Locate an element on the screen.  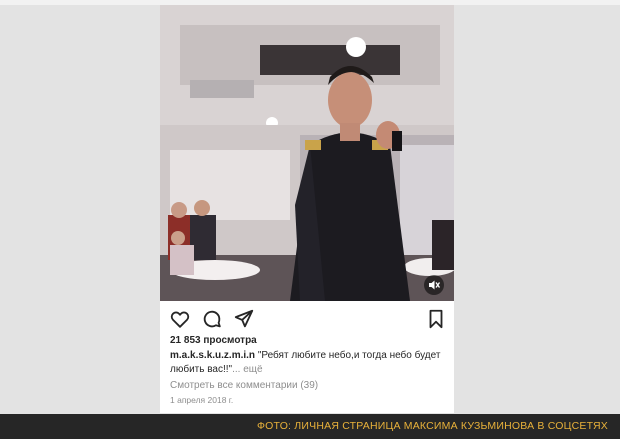
caption-username: m.a.k.s.k.u.z.m.i.n is located at coordinates (212, 355).